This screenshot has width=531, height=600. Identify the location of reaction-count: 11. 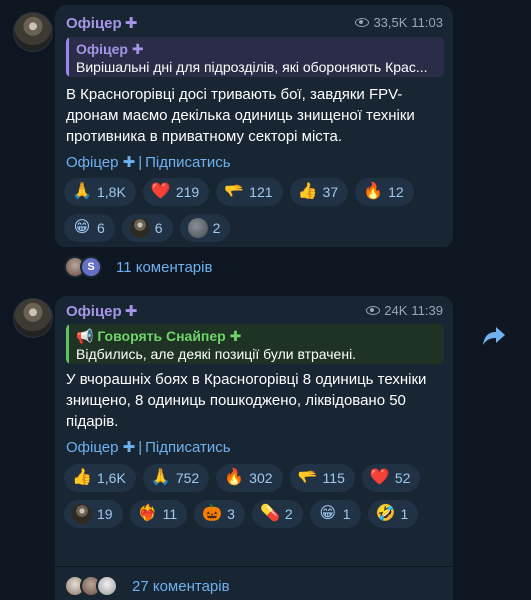
(170, 514).